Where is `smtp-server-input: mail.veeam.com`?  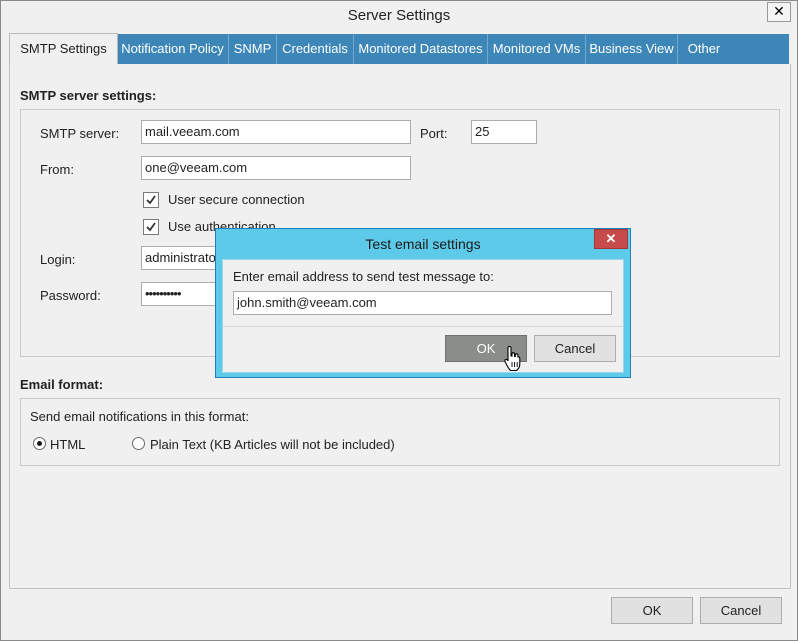 smtp-server-input: mail.veeam.com is located at coordinates (276, 132).